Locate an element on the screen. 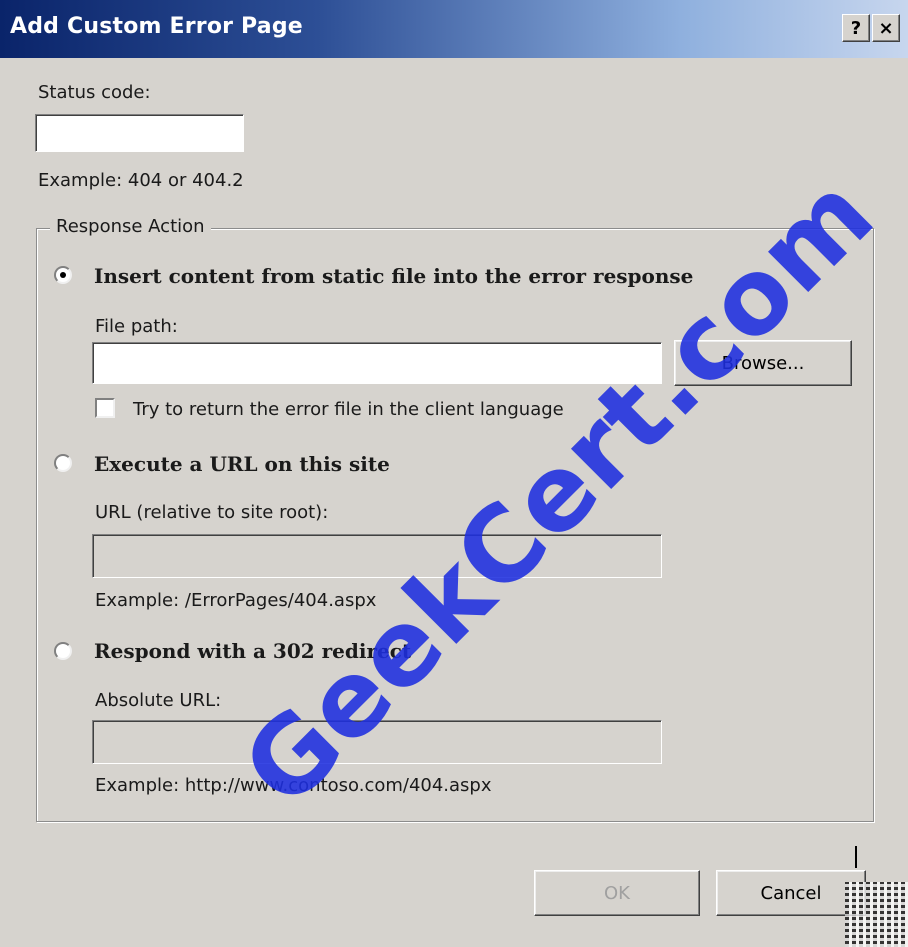  file-path-value is located at coordinates (377, 363).